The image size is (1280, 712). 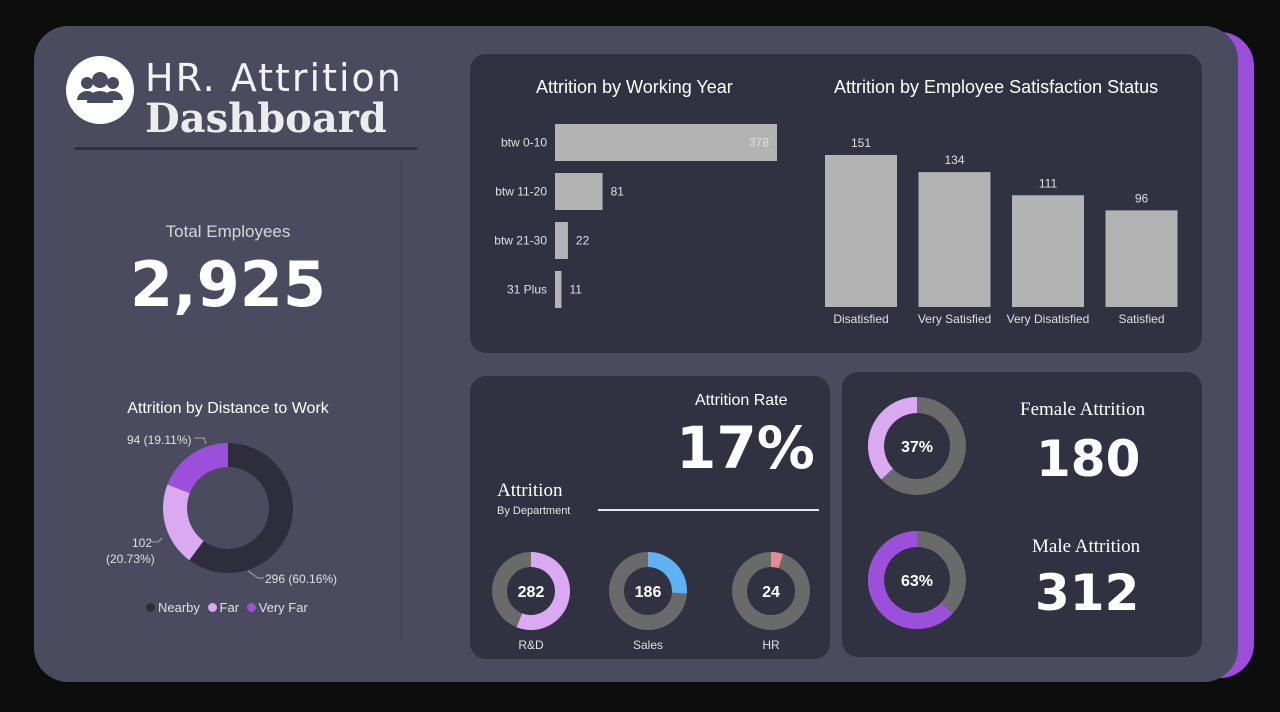 I want to click on working-year-value-label: 378, so click(x=759, y=143).